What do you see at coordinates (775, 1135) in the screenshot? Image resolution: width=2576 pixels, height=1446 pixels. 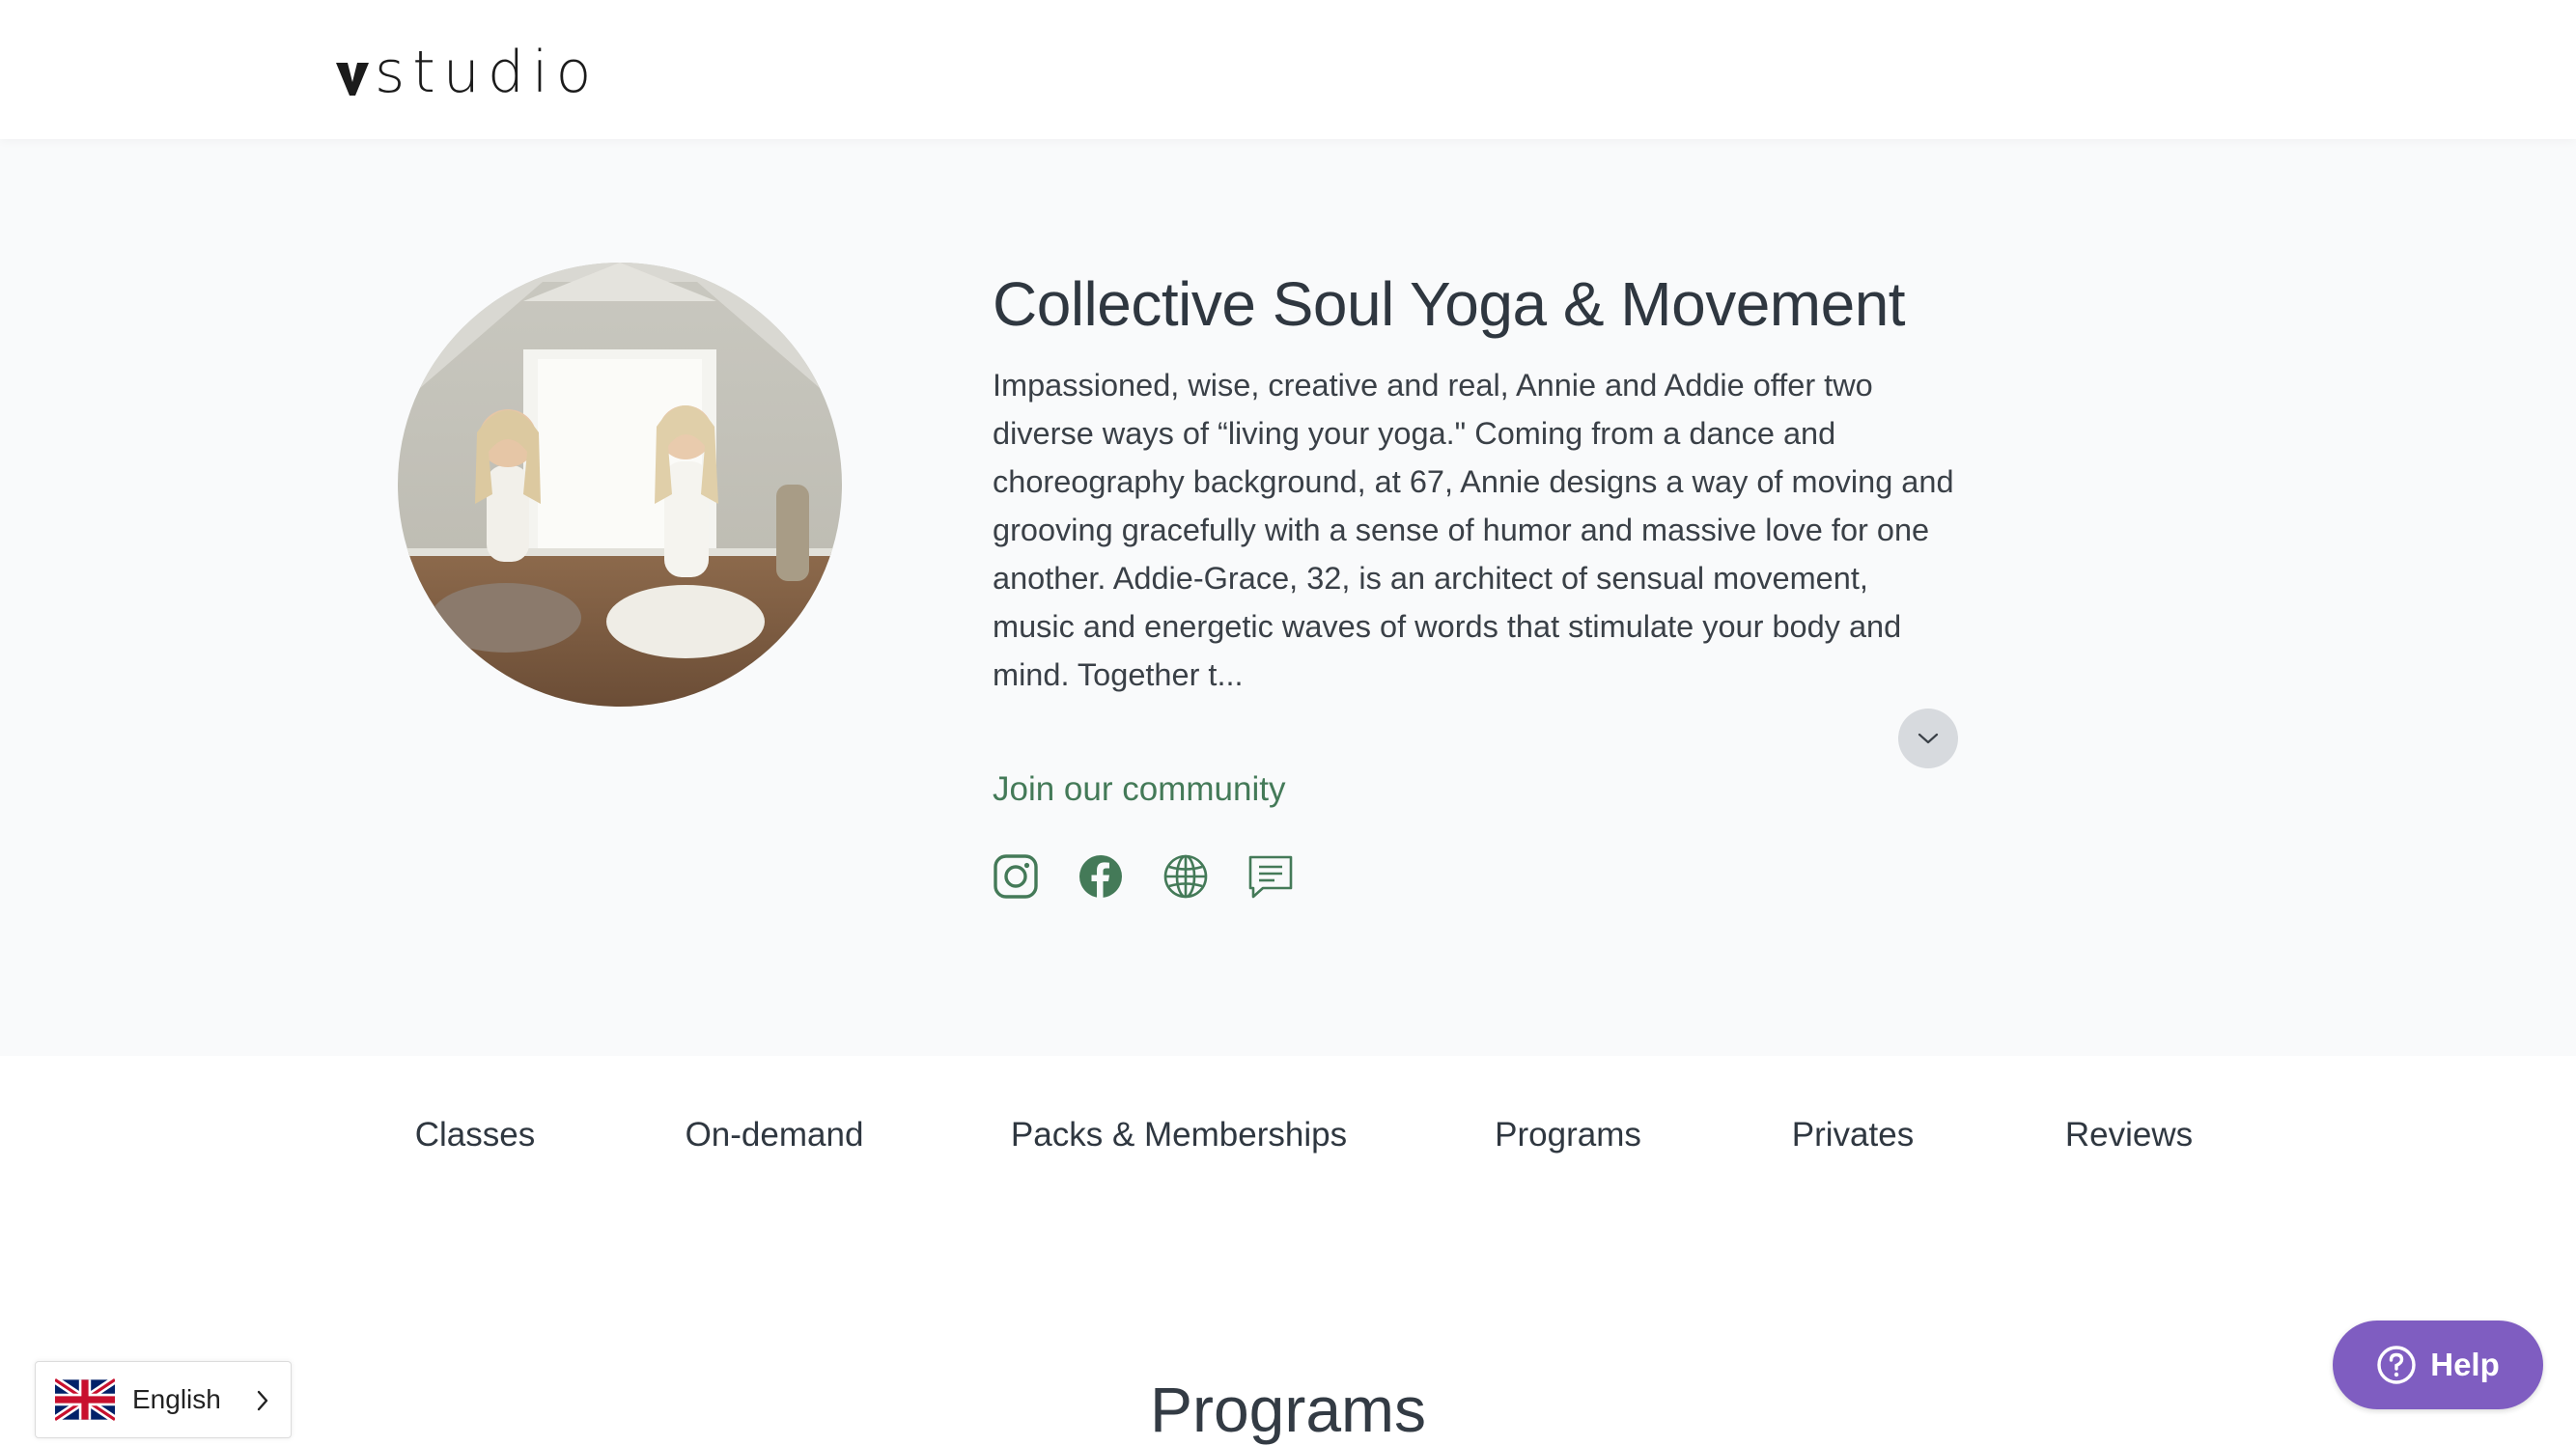 I see `tab-on-demand: On-demand` at bounding box center [775, 1135].